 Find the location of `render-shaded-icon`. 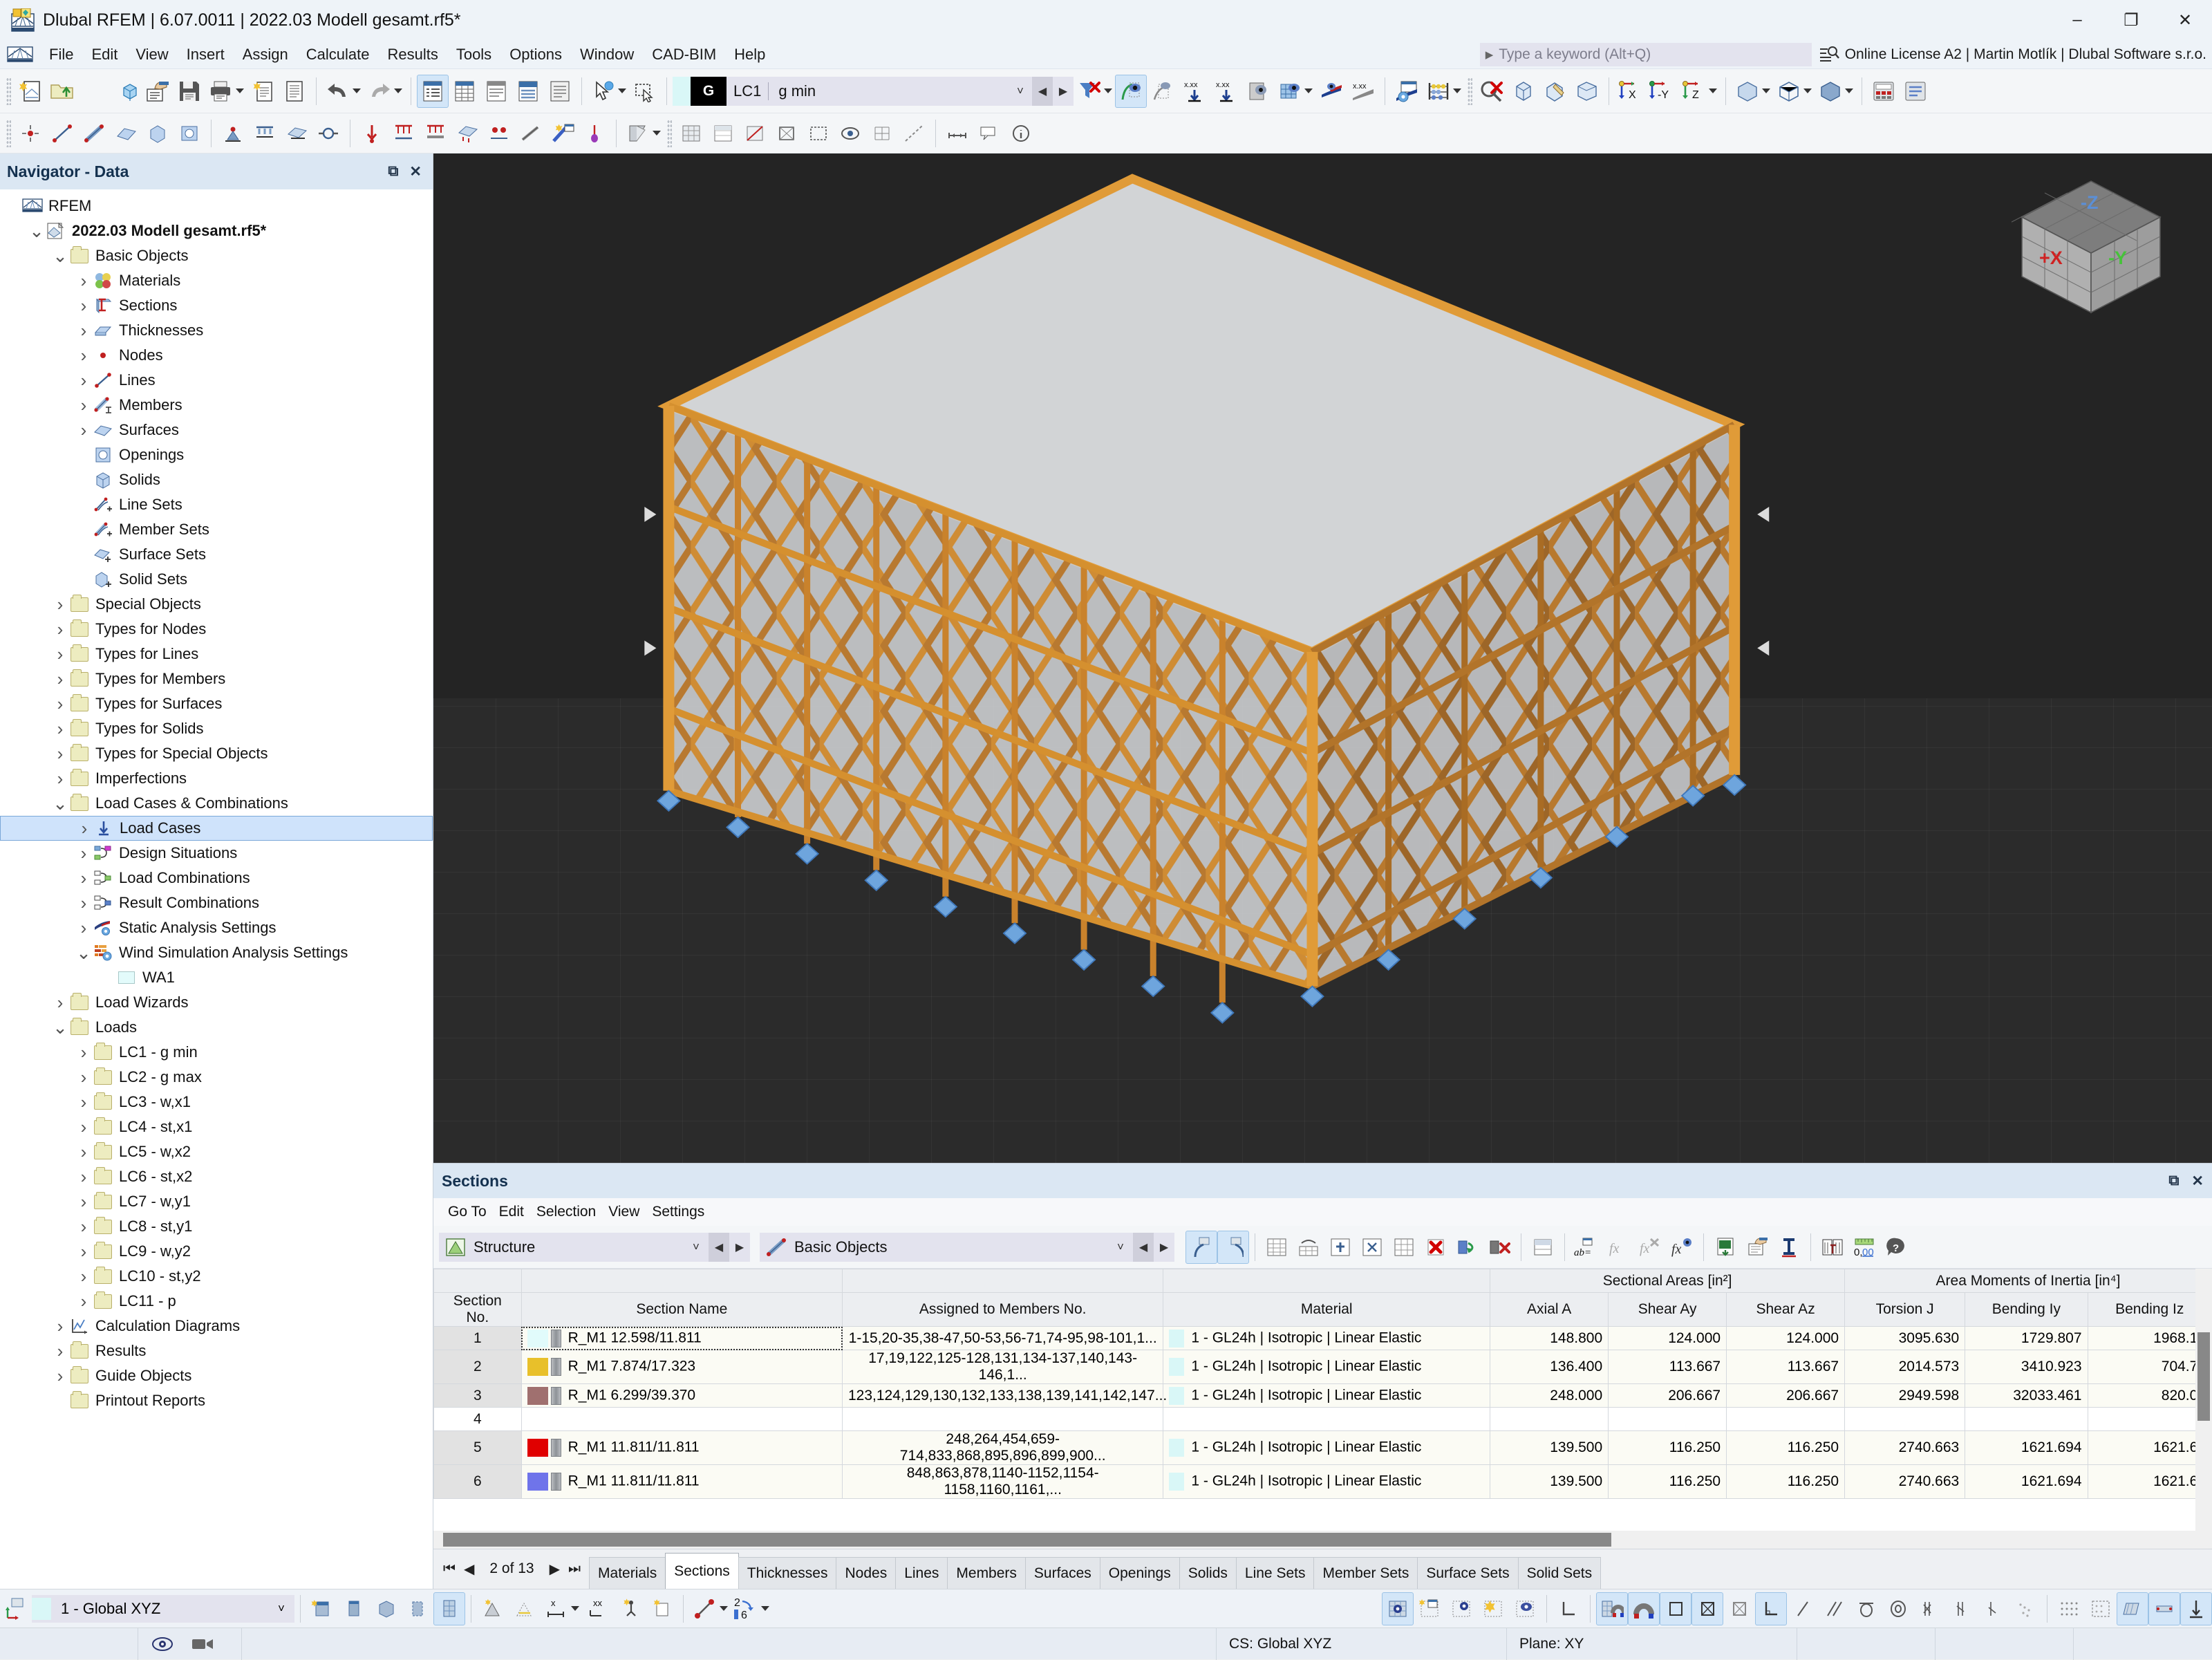

render-shaded-icon is located at coordinates (1830, 92).